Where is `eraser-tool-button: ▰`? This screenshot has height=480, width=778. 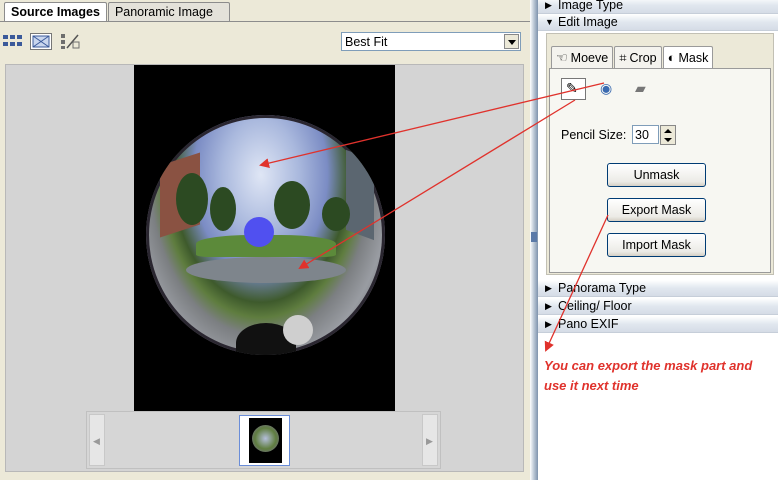 eraser-tool-button: ▰ is located at coordinates (642, 89).